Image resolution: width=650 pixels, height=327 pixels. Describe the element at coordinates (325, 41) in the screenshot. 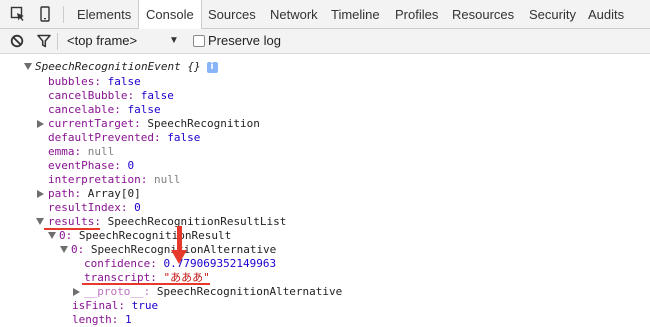

I see `console-toolbar: <top frame> ▼ Preserve log` at that location.